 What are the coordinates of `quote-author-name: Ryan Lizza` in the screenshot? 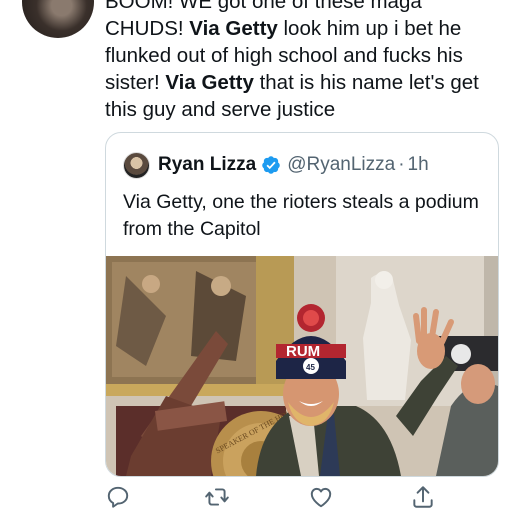 It's located at (207, 165).